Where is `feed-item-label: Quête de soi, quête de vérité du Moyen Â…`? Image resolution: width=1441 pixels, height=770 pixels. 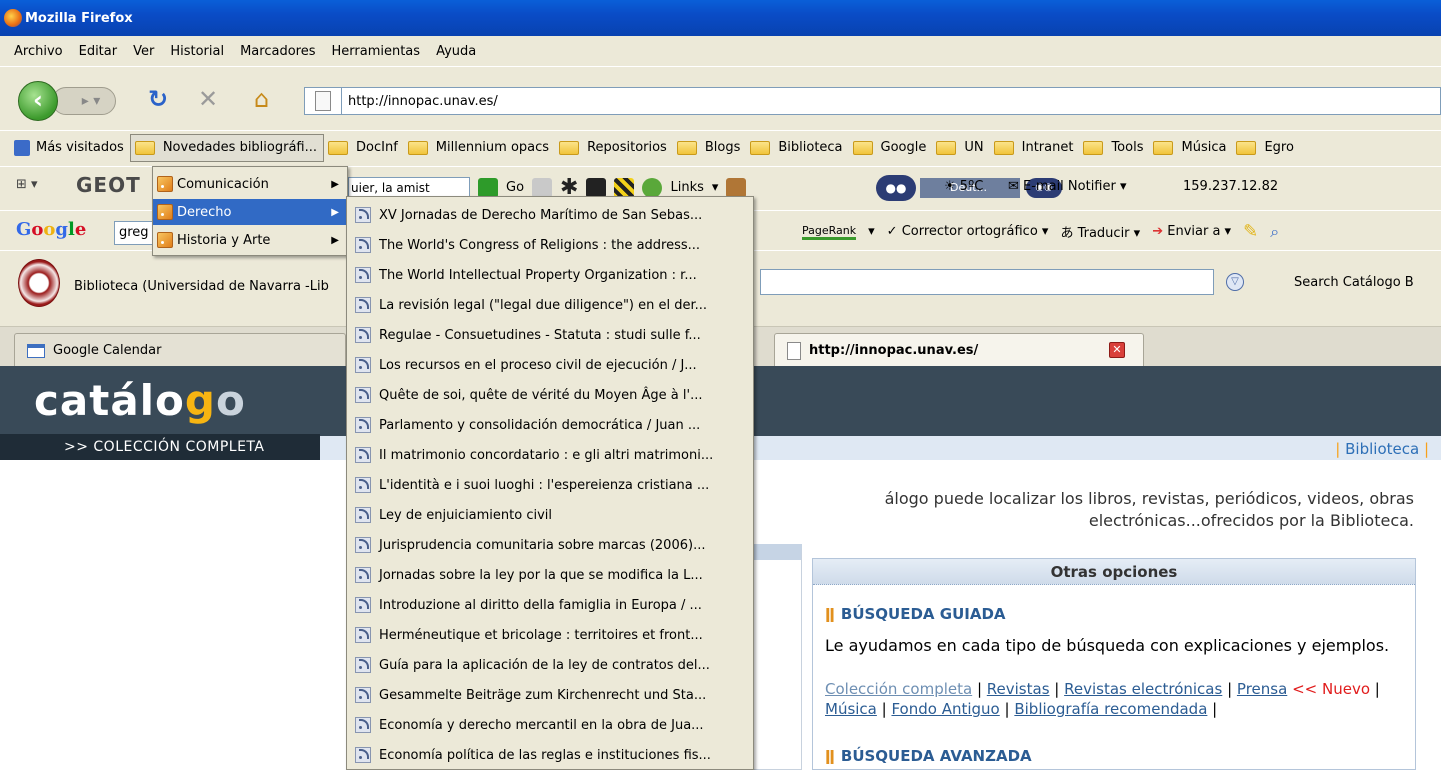 feed-item-label: Quête de soi, quête de vérité du Moyen Â… is located at coordinates (541, 395).